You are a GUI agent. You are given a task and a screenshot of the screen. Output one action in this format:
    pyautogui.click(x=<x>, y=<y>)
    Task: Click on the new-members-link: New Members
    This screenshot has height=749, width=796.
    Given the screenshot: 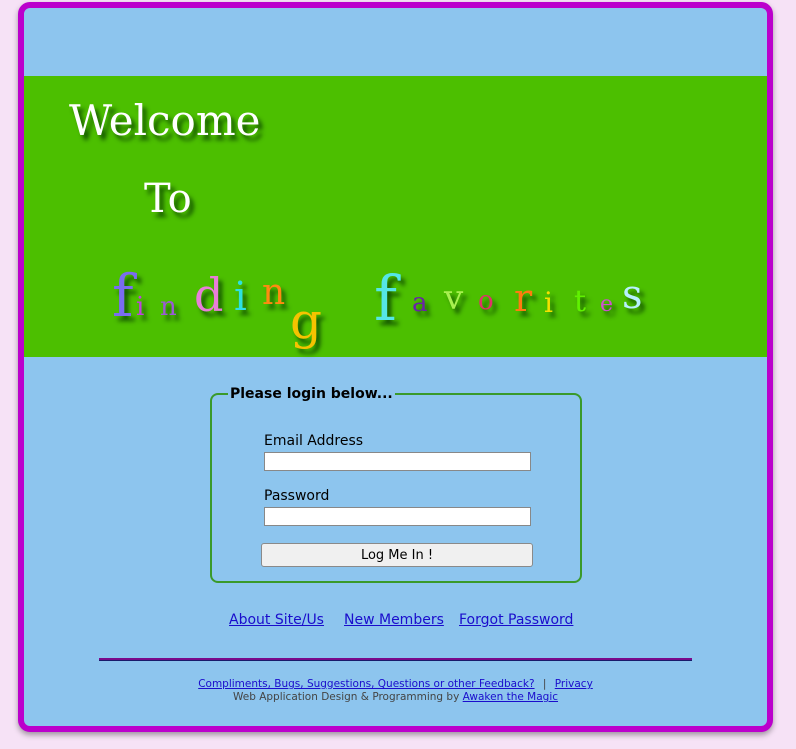 What is the action you would take?
    pyautogui.click(x=394, y=620)
    